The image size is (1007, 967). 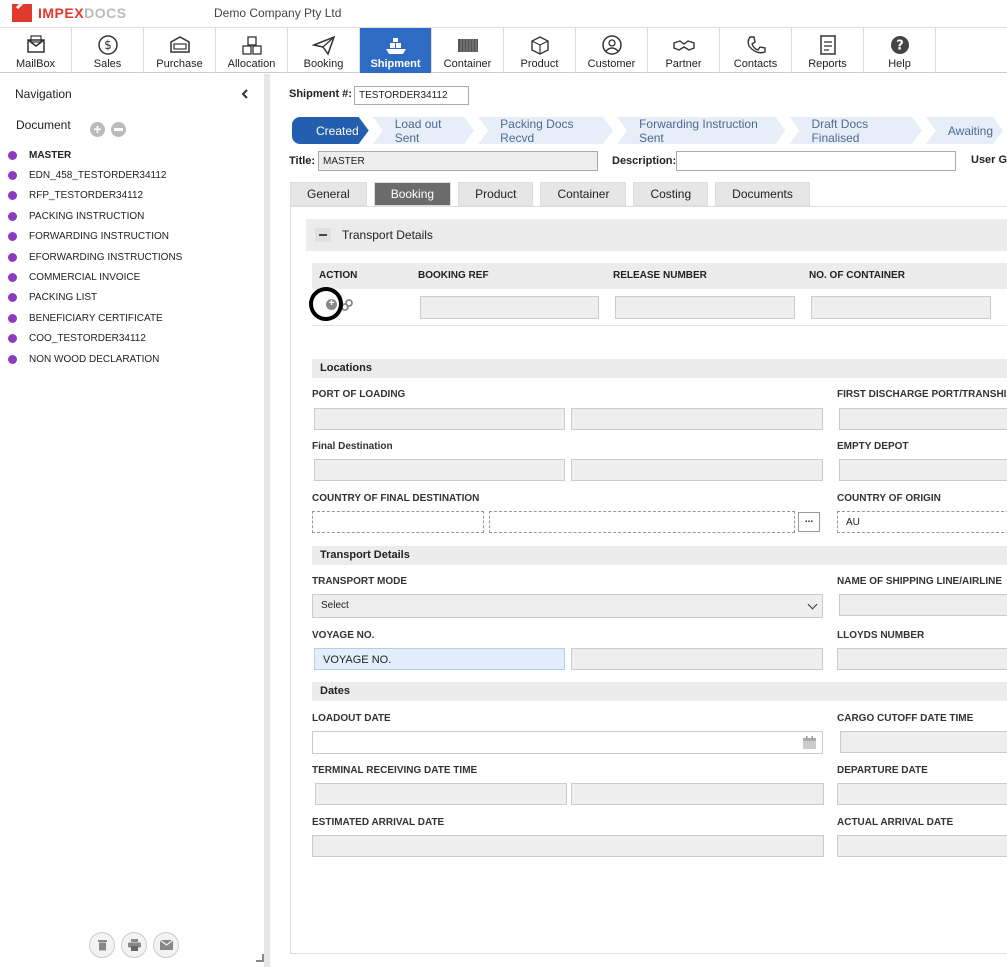 I want to click on document-list-item: NON WOOD DECLARATION, so click(x=95, y=359).